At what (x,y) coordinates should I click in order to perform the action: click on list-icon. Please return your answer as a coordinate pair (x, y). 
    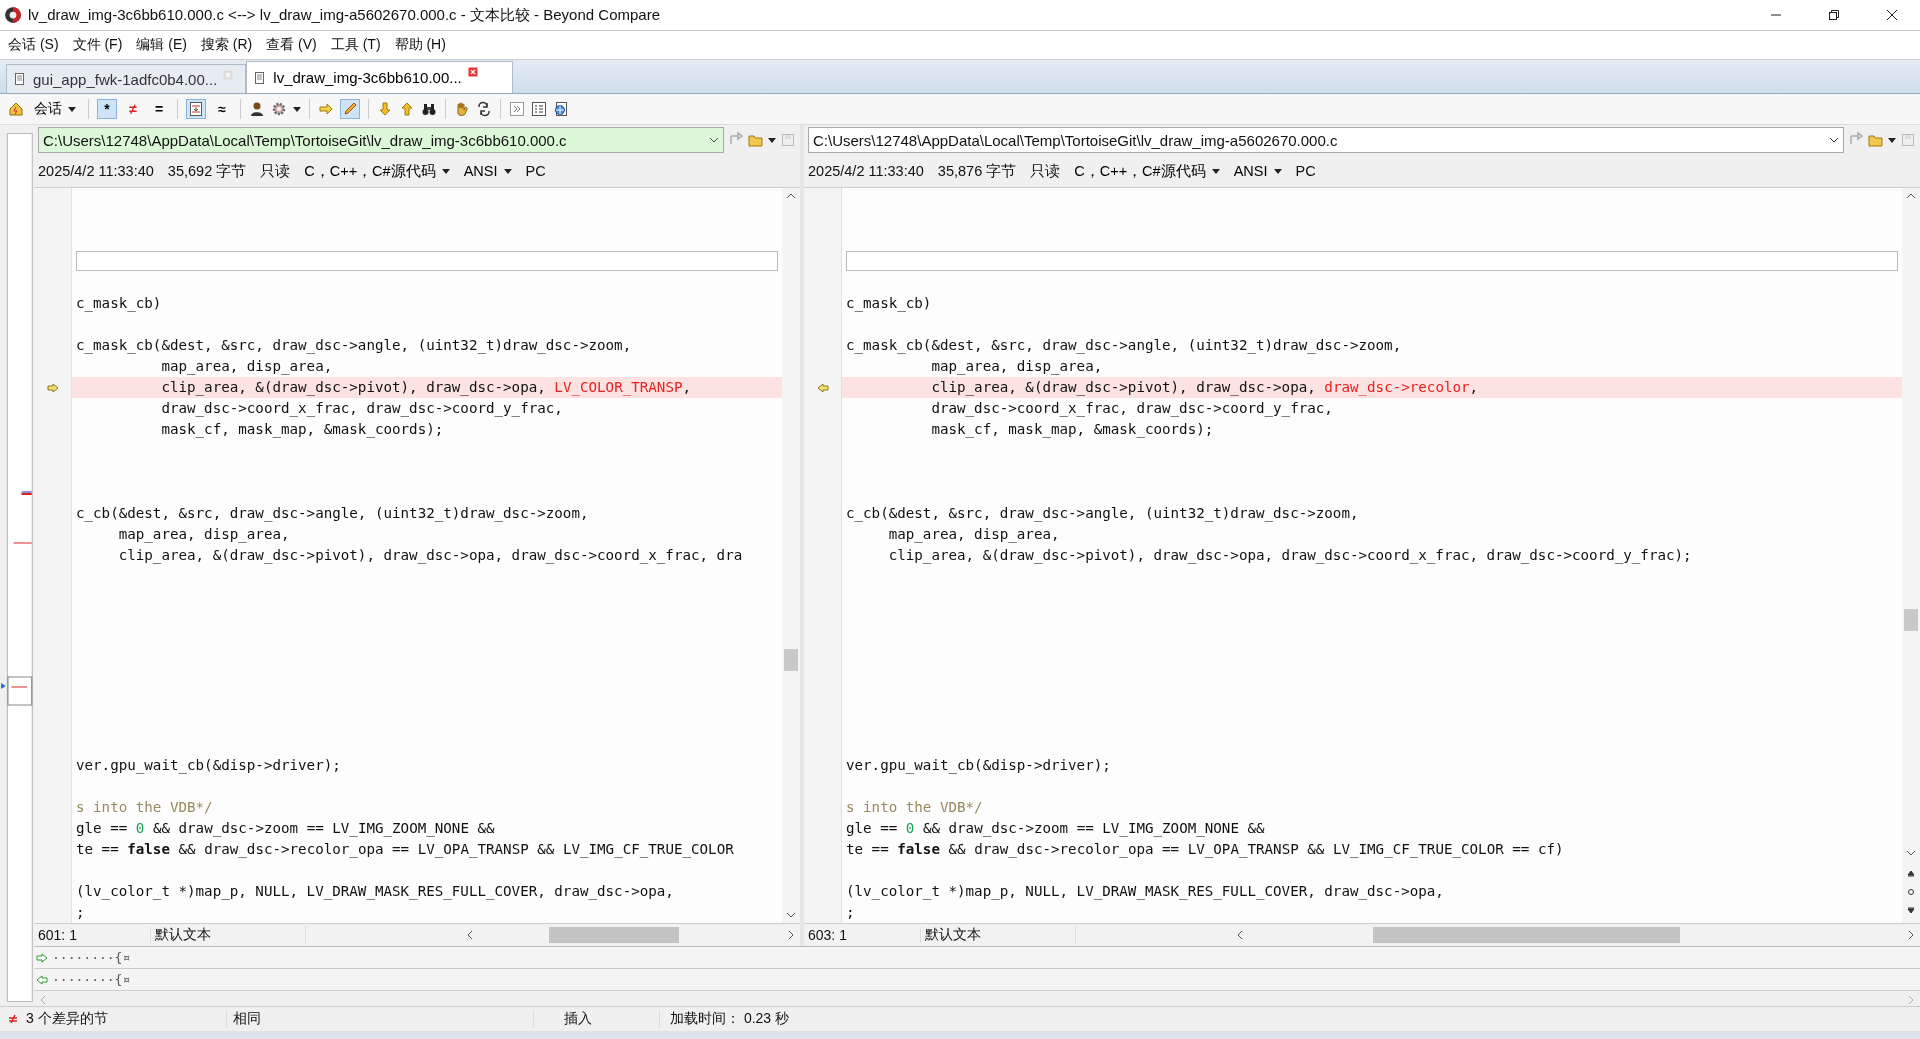
    Looking at the image, I should click on (539, 109).